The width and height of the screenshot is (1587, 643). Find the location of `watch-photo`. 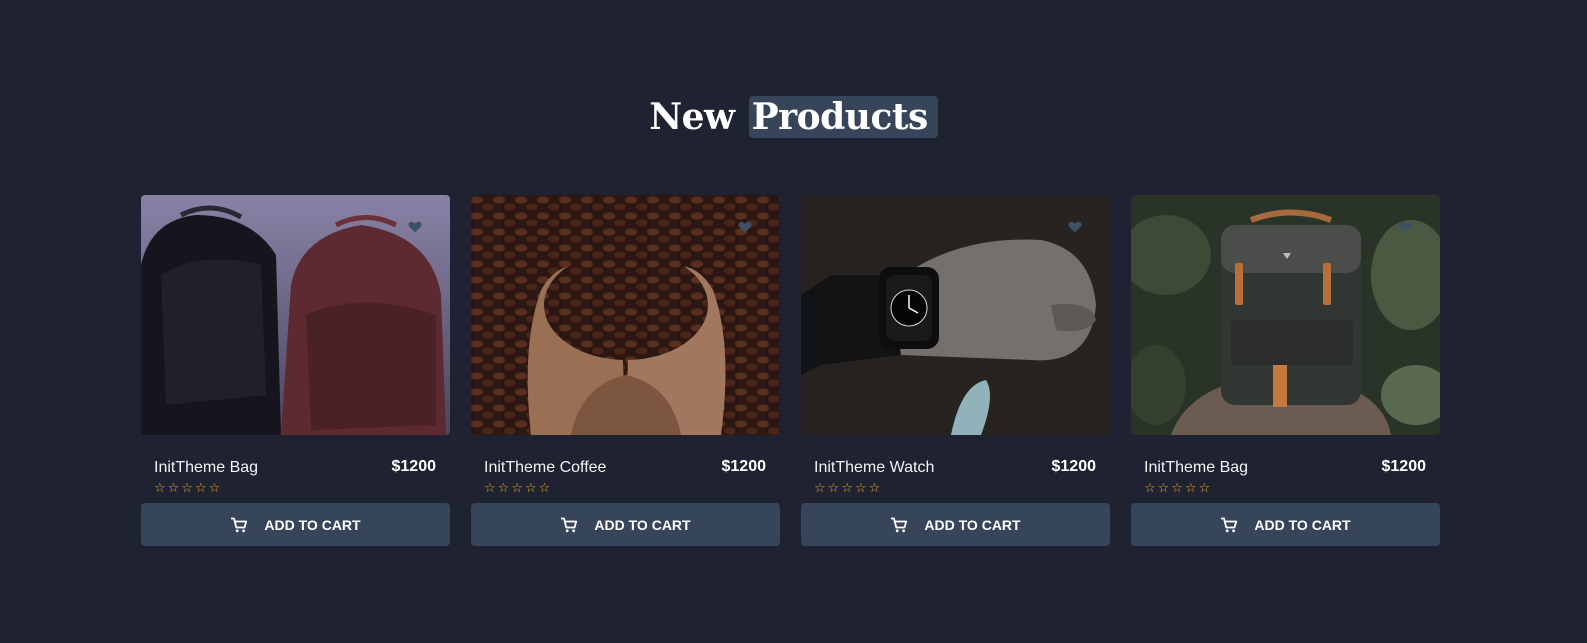

watch-photo is located at coordinates (955, 315).